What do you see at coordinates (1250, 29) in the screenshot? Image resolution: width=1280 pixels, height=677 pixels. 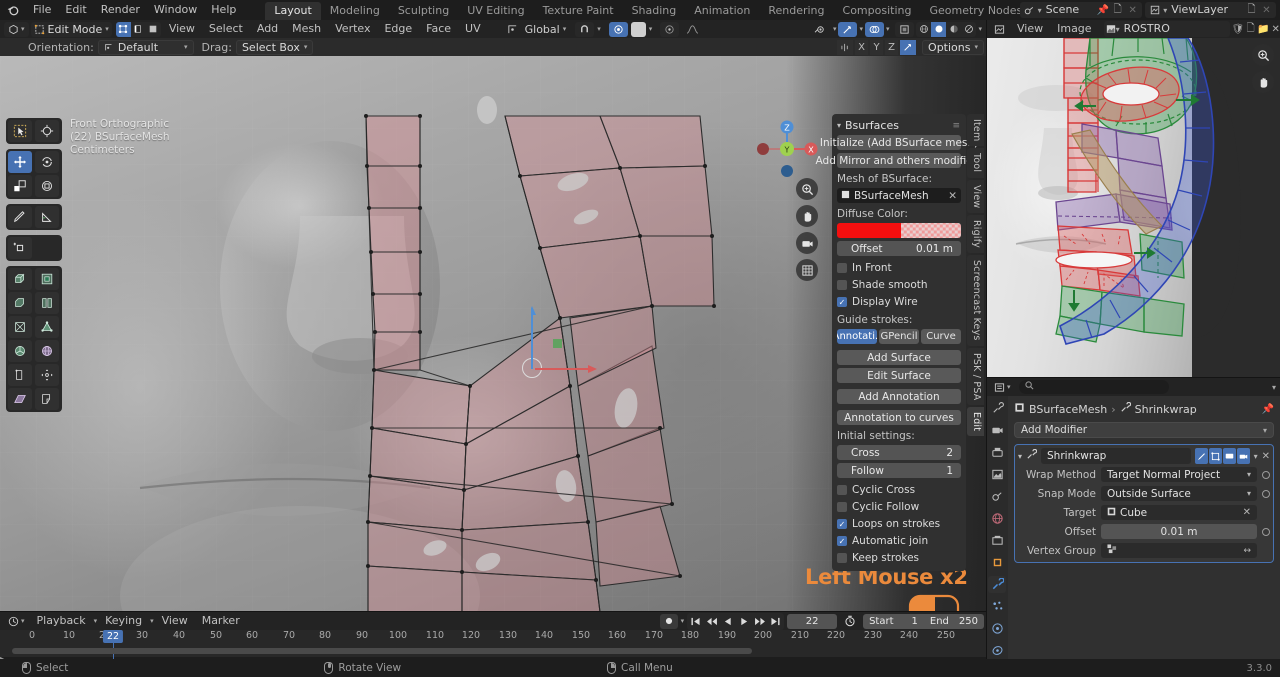 I see `duplicate-icon: 🗋` at bounding box center [1250, 29].